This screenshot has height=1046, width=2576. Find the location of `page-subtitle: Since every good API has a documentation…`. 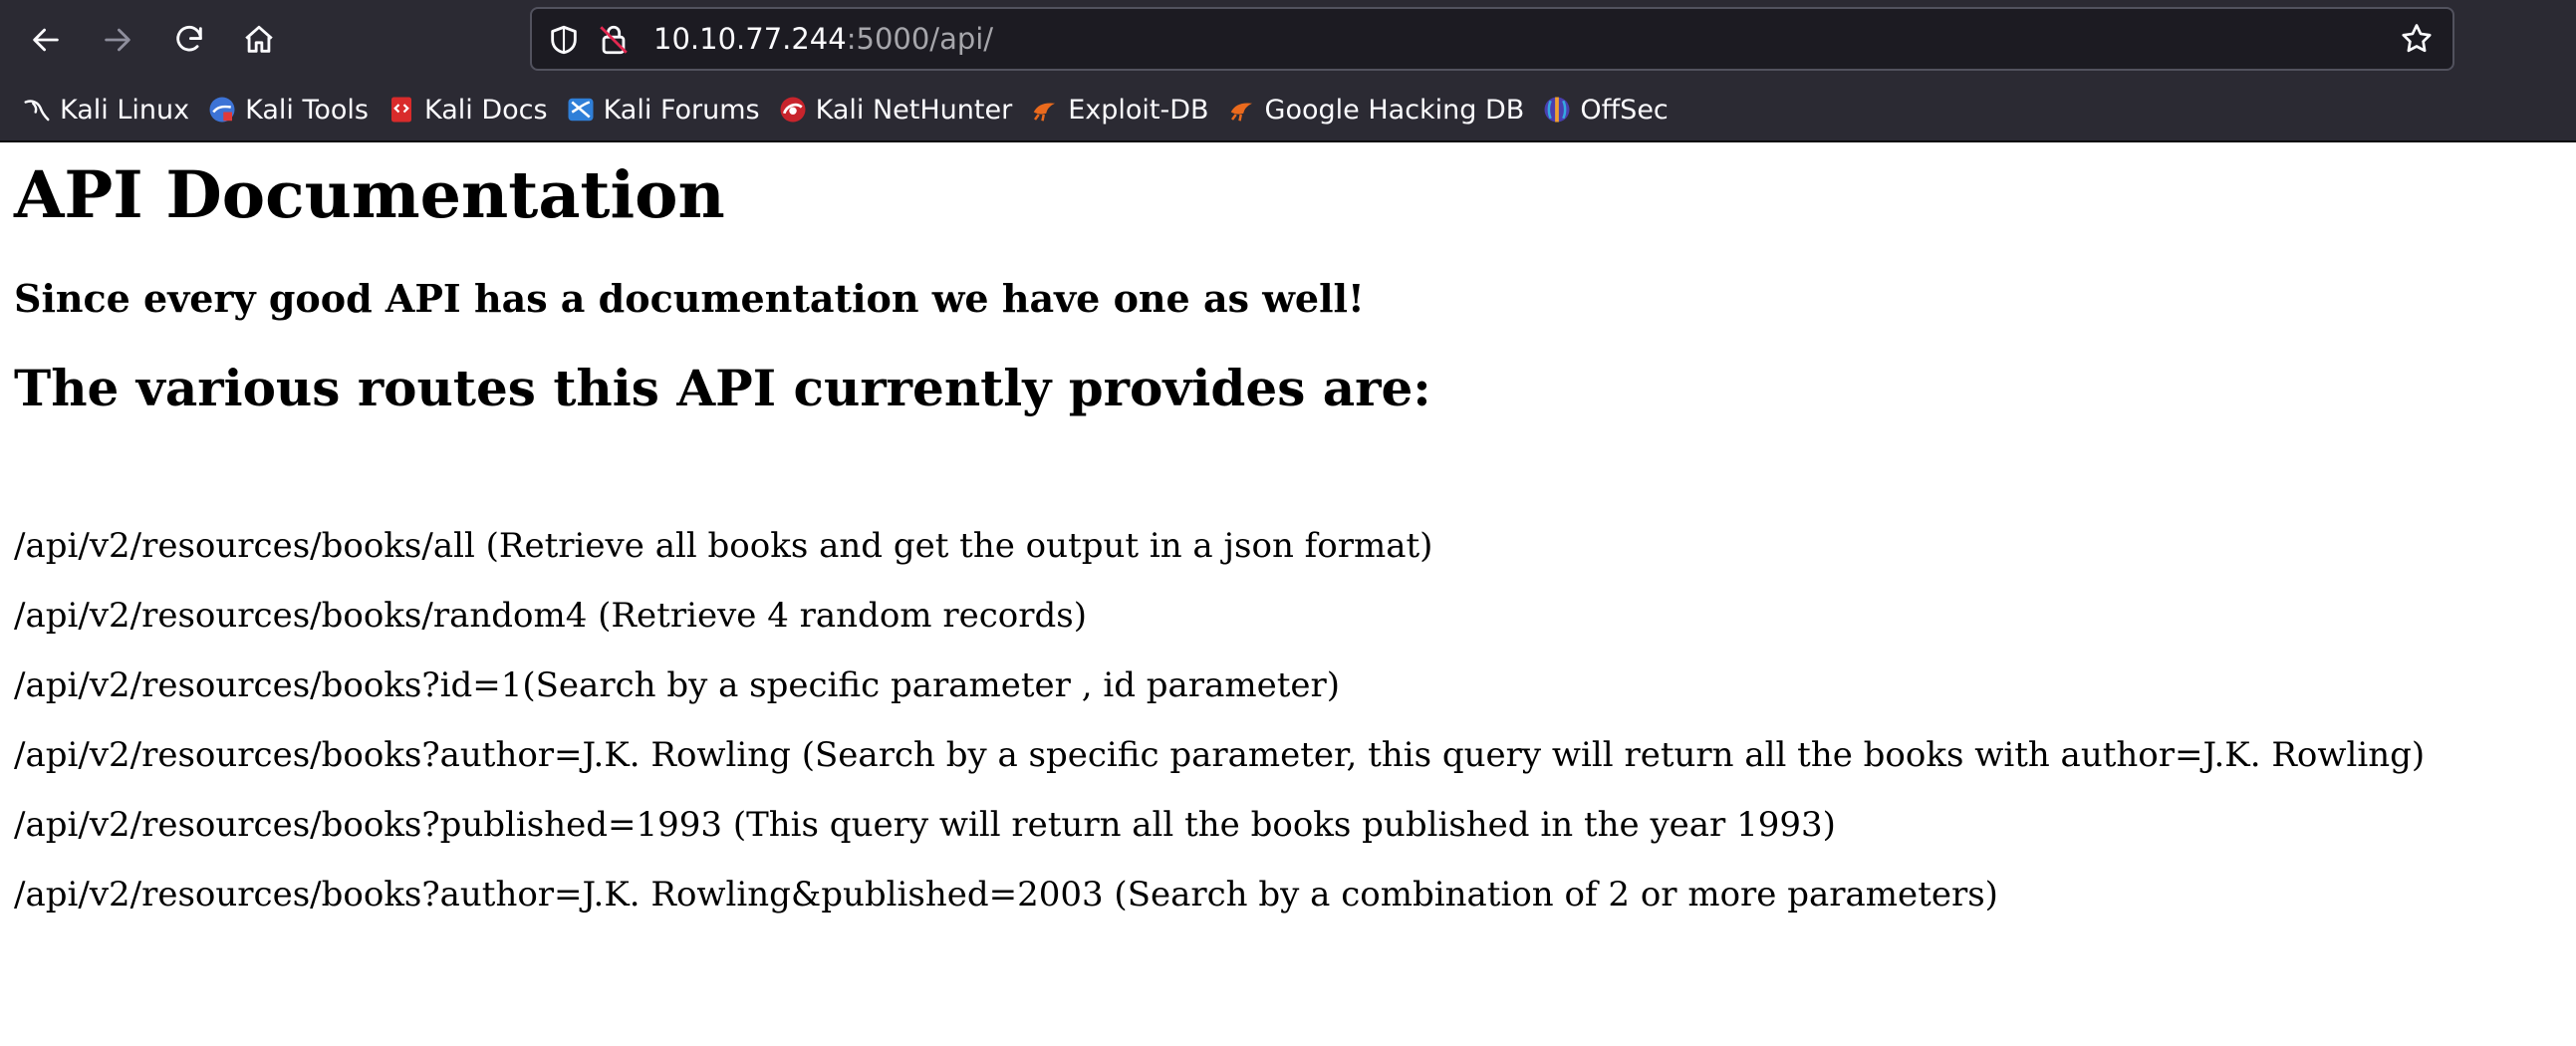

page-subtitle: Since every good API has a documentation… is located at coordinates (689, 298).